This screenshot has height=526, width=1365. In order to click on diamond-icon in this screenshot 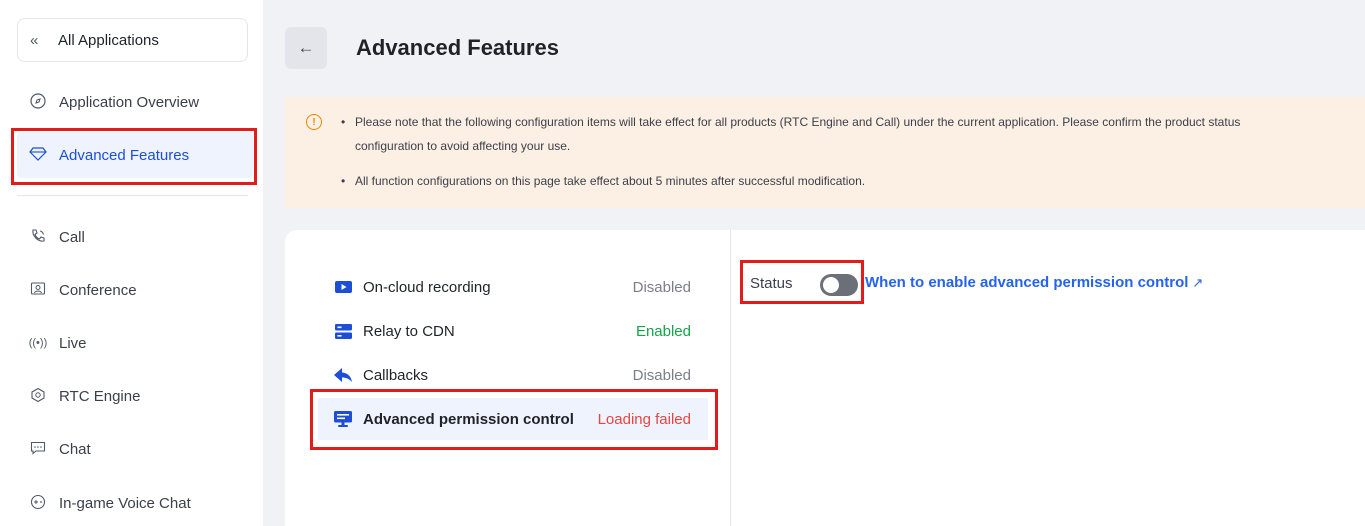, I will do `click(38, 155)`.